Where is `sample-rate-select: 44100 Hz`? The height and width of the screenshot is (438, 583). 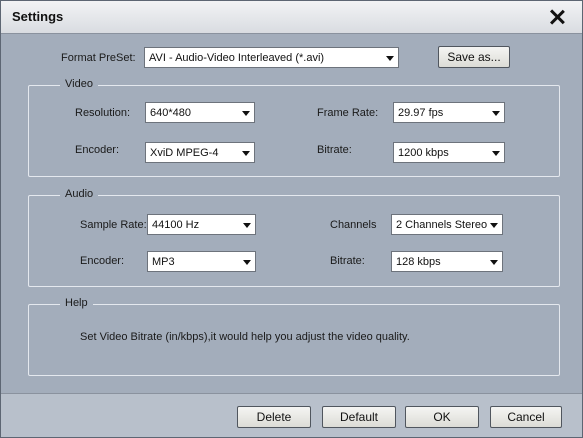
sample-rate-select: 44100 Hz is located at coordinates (201, 224).